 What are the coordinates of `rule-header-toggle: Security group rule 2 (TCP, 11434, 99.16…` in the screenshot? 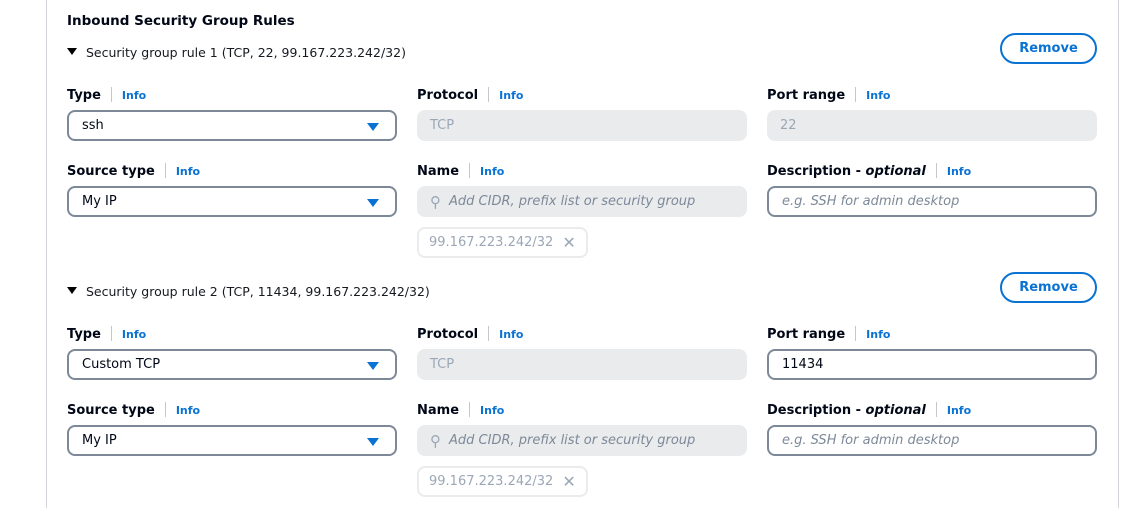 It's located at (248, 291).